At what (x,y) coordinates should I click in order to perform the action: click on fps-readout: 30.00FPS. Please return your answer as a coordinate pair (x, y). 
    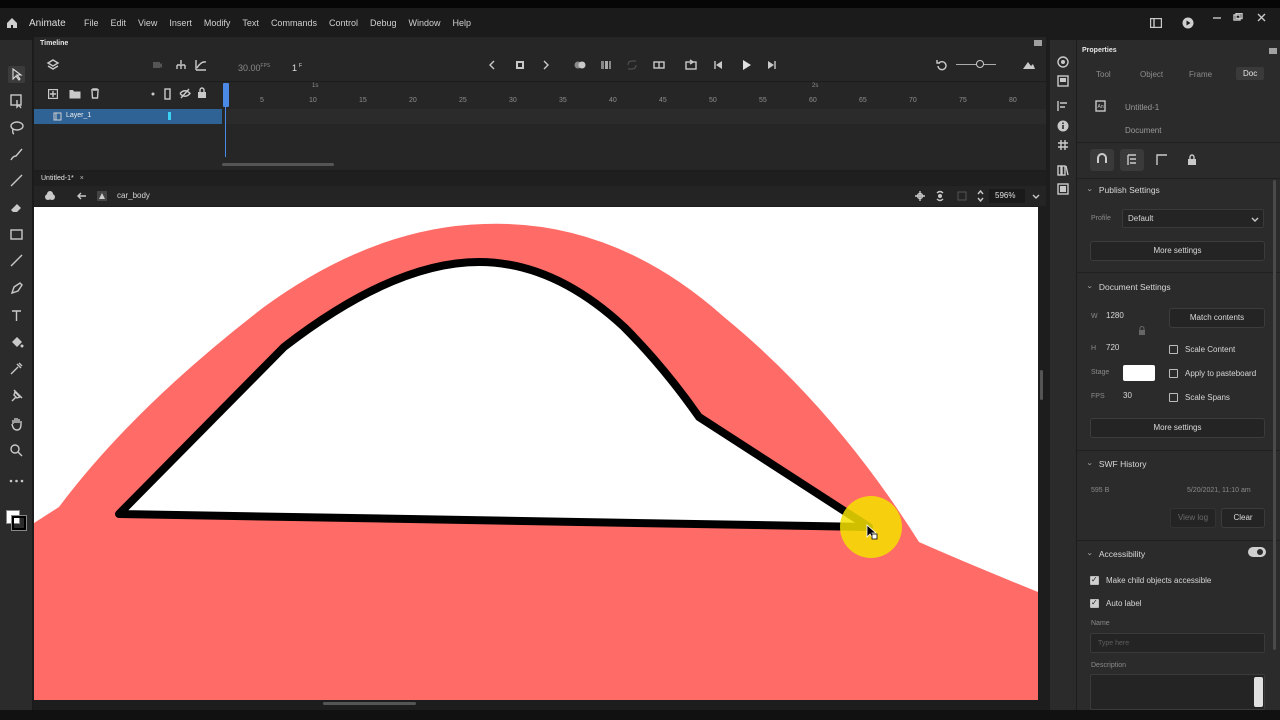
    Looking at the image, I should click on (254, 68).